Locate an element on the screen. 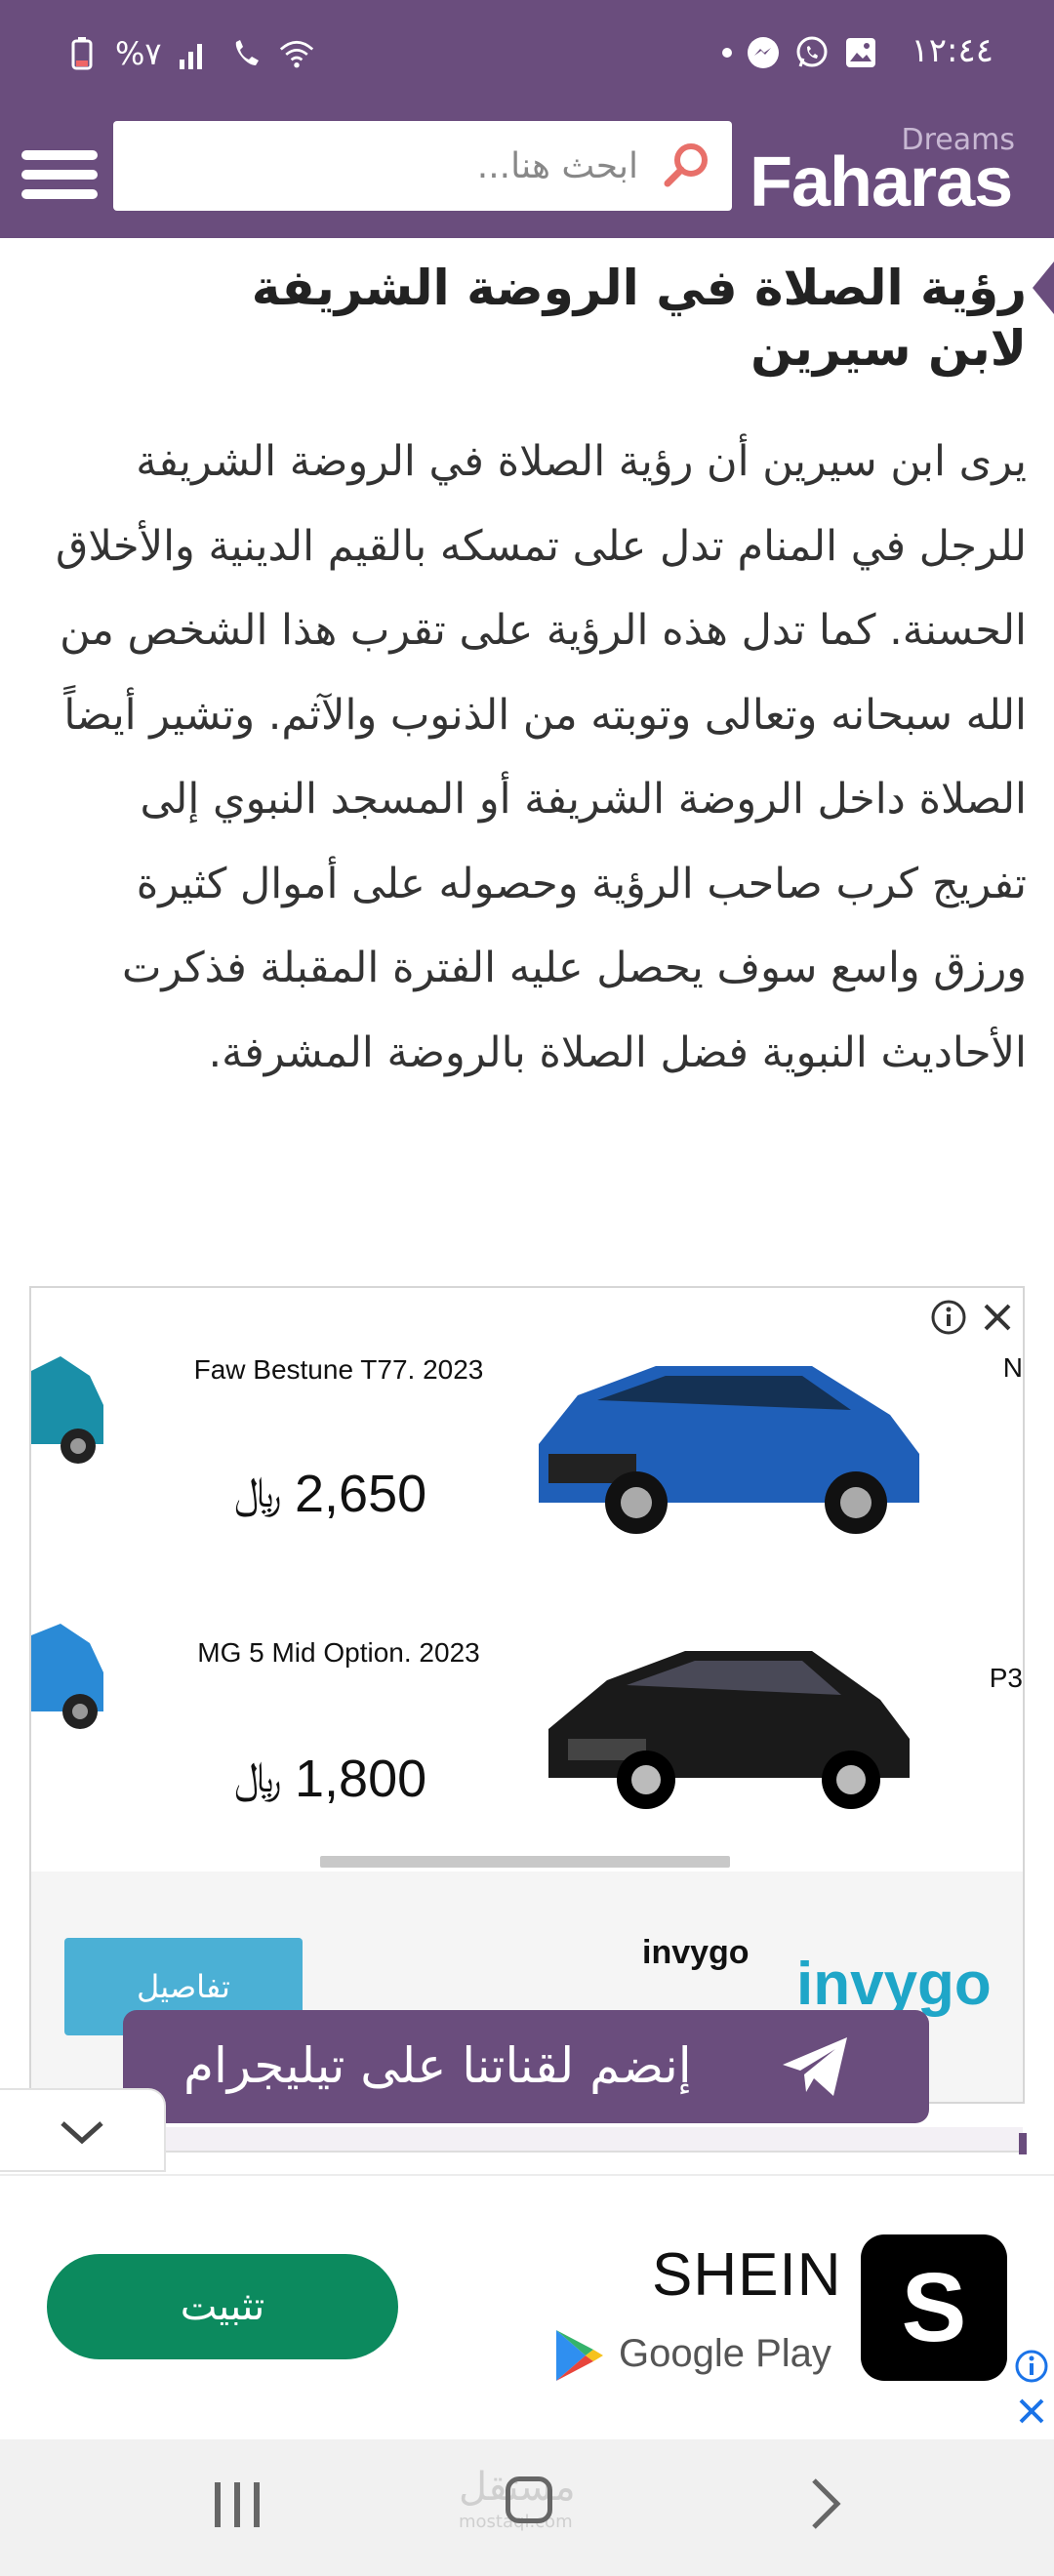 Image resolution: width=1054 pixels, height=2576 pixels. battery-percent: %٧ is located at coordinates (138, 53).